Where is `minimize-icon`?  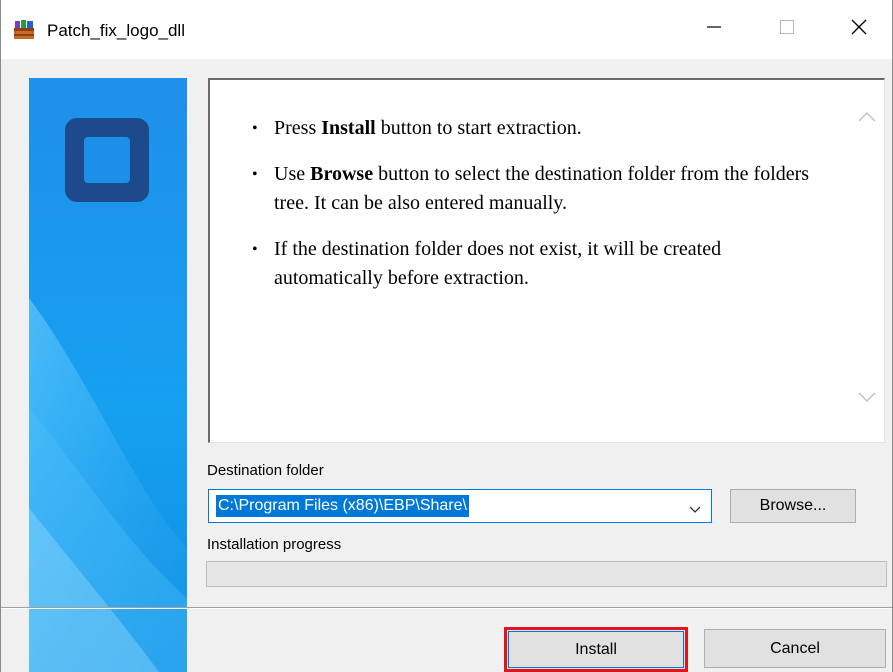
minimize-icon is located at coordinates (714, 29).